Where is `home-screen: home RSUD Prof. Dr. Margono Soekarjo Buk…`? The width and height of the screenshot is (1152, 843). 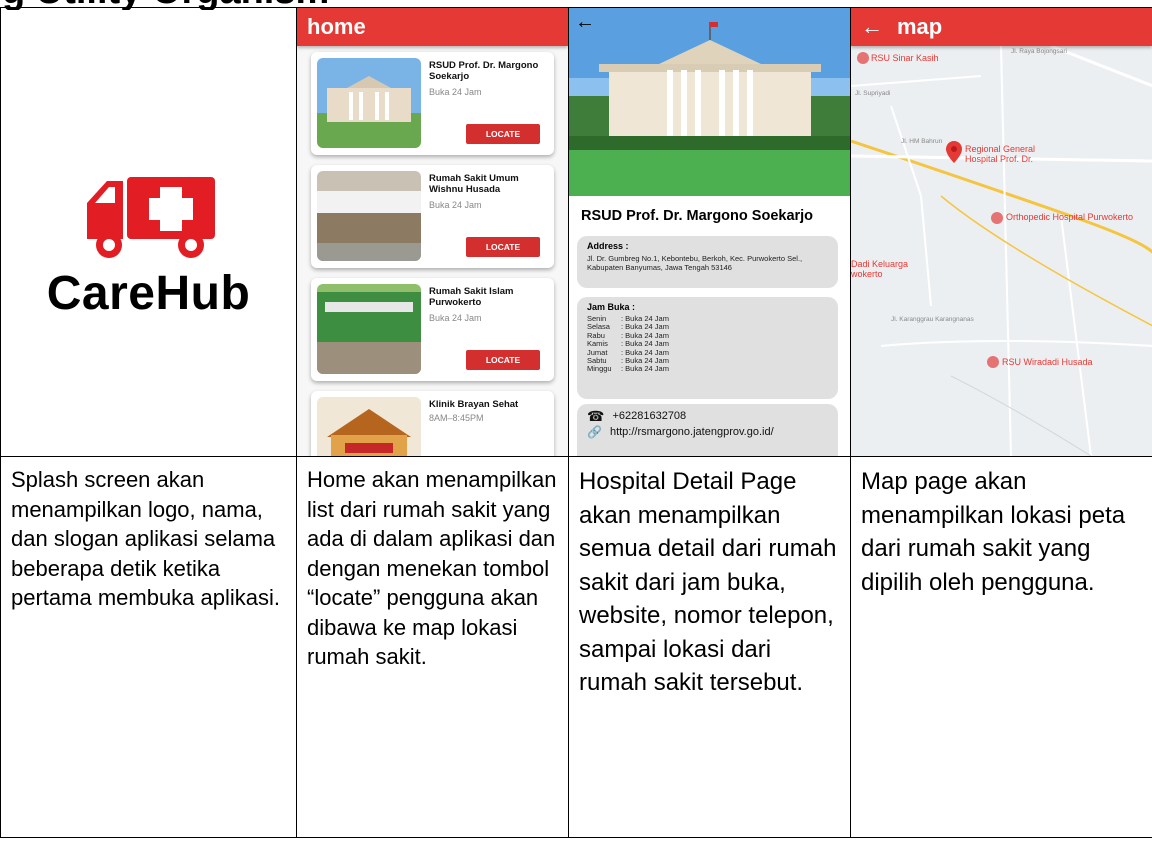
home-screen: home RSUD Prof. Dr. Margono Soekarjo Buk… is located at coordinates (432, 232).